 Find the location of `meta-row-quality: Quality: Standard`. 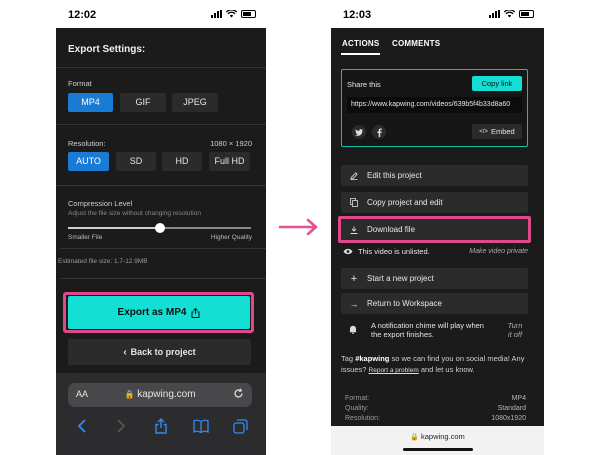

meta-row-quality: Quality: Standard is located at coordinates (435, 408).